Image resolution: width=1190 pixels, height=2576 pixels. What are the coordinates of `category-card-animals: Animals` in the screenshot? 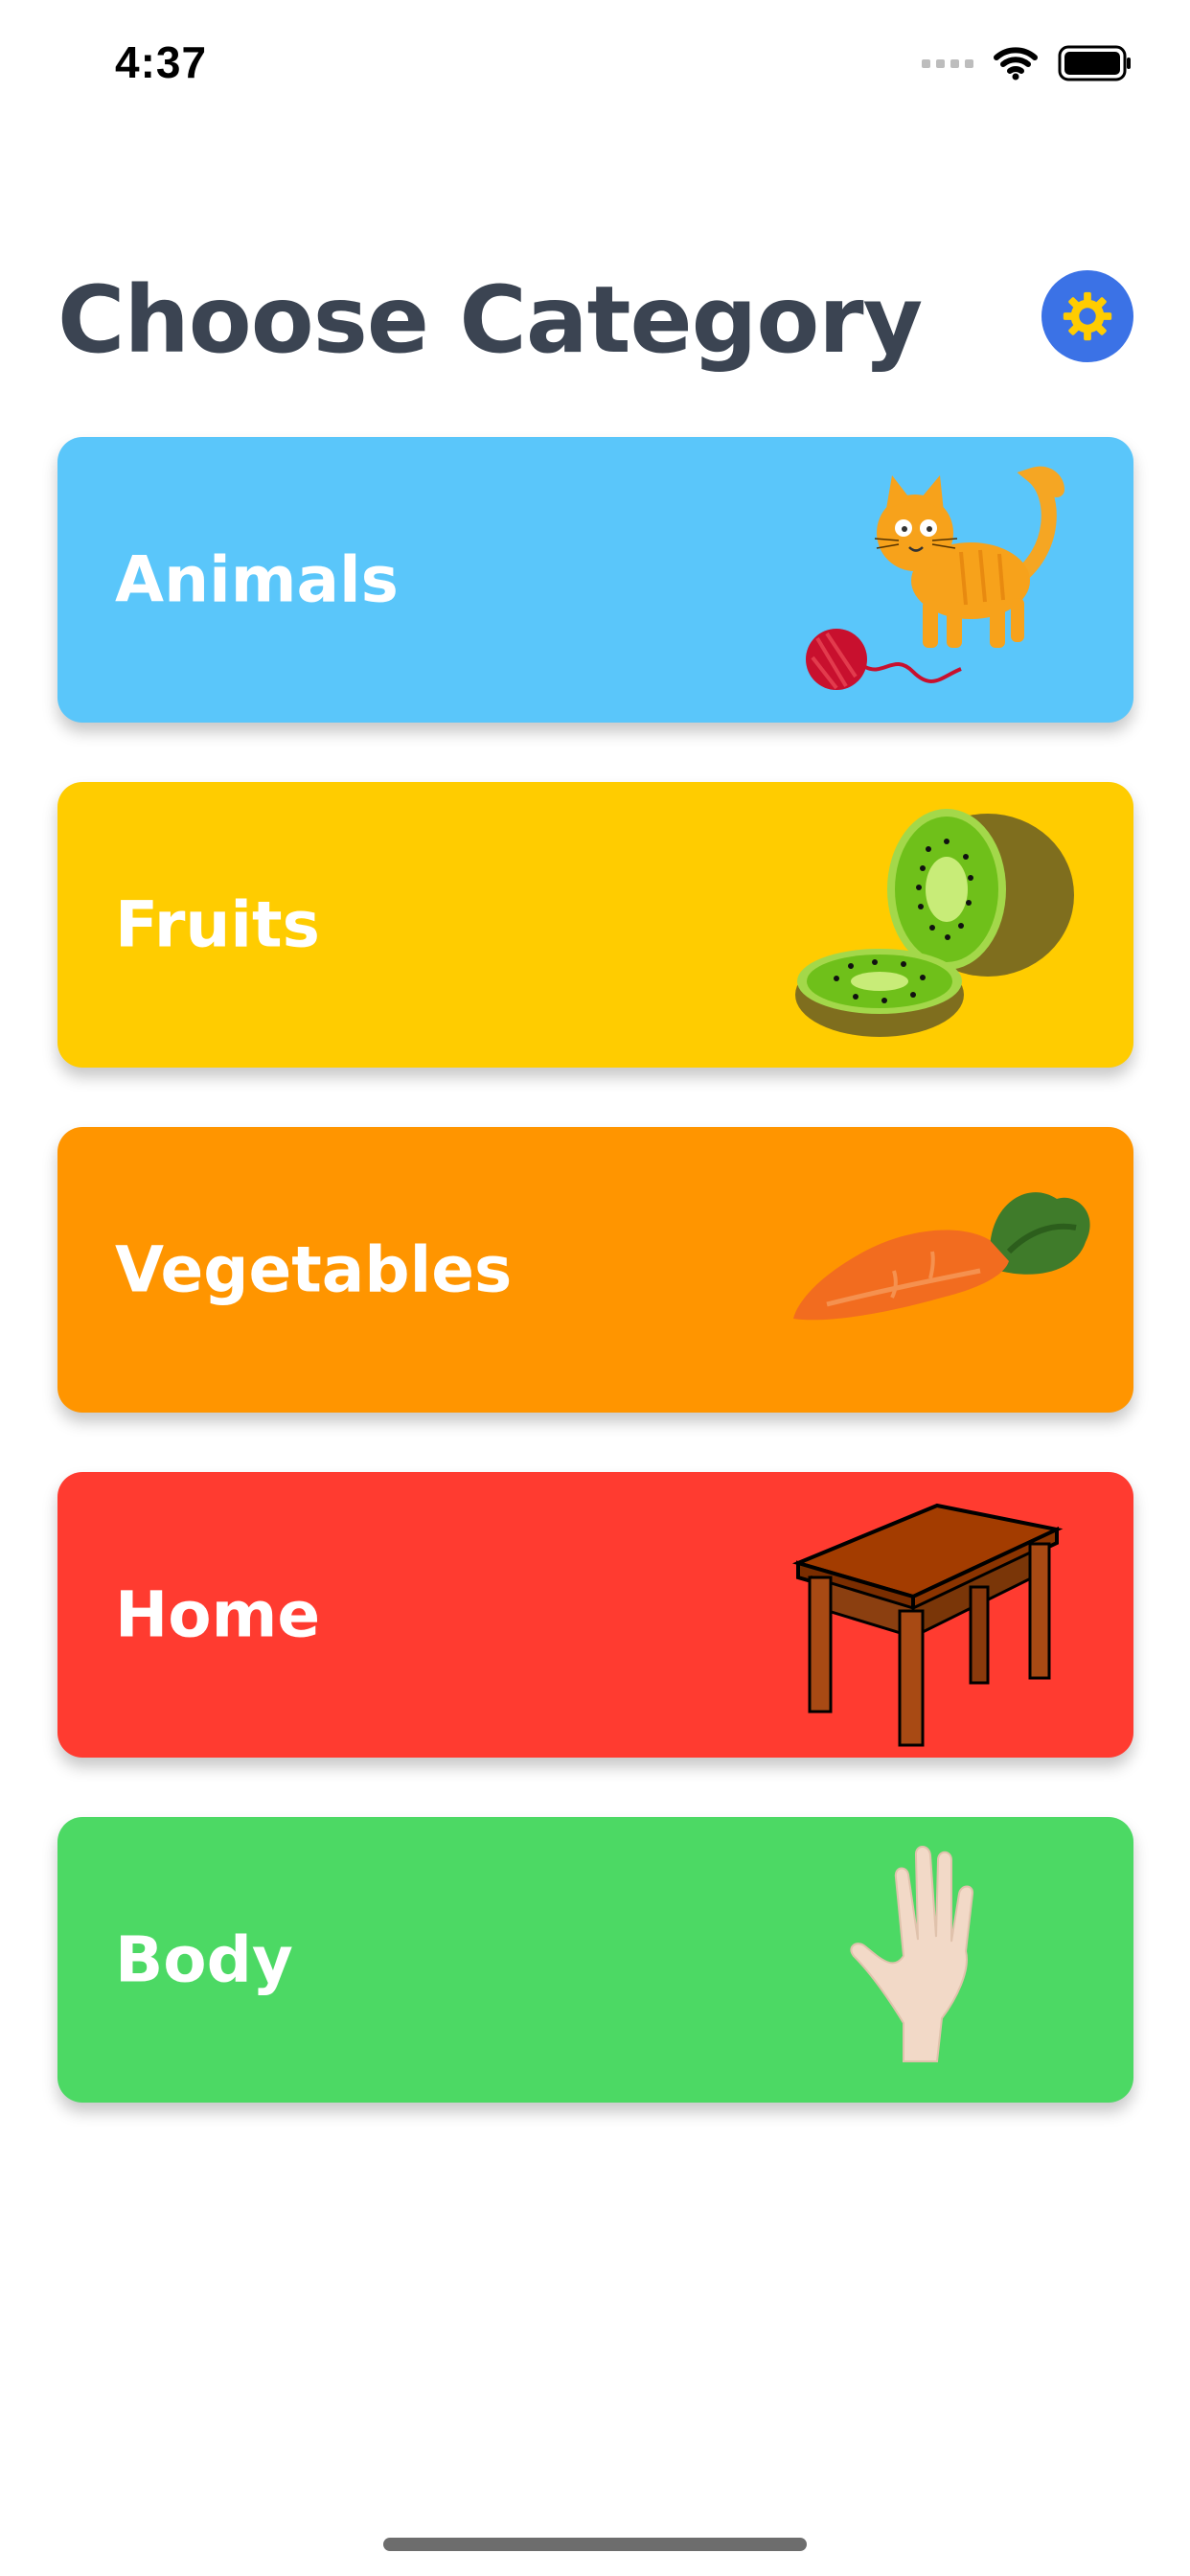 It's located at (595, 580).